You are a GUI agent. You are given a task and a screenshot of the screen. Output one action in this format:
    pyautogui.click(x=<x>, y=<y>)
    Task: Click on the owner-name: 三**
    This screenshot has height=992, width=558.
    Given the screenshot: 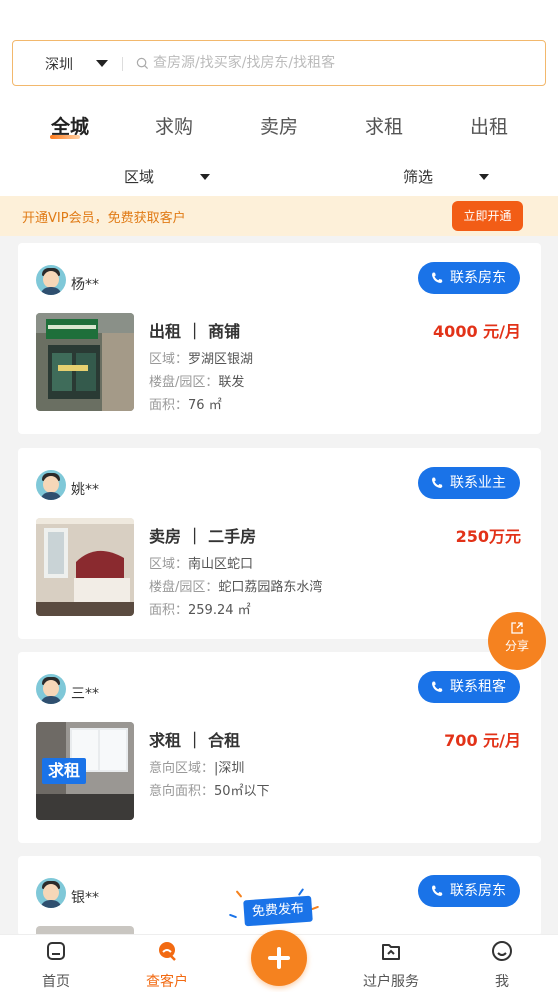 What is the action you would take?
    pyautogui.click(x=85, y=694)
    